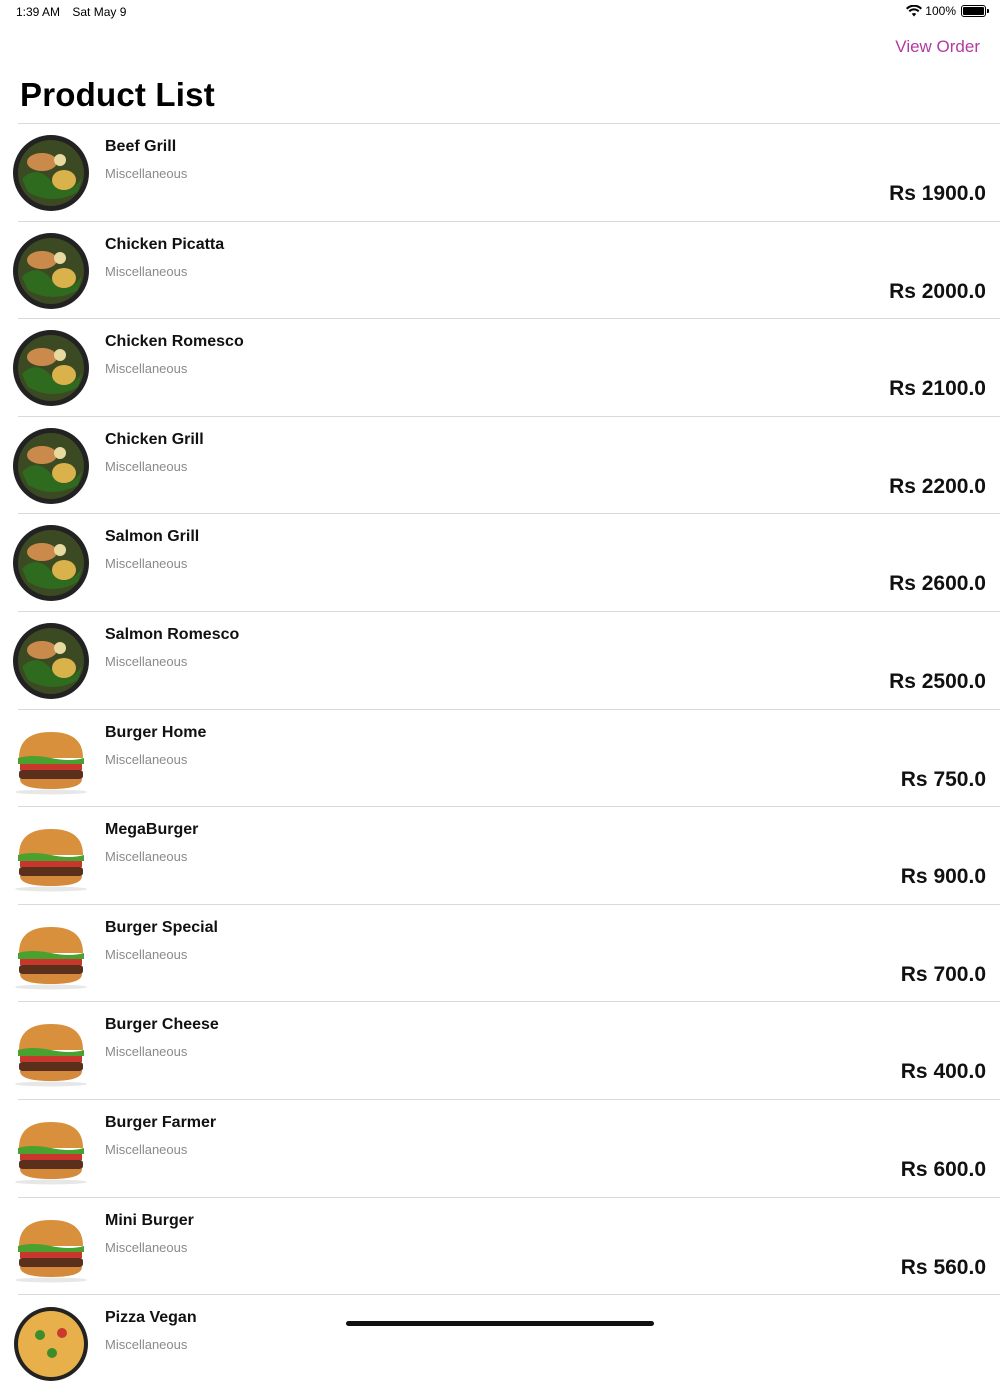 This screenshot has height=1392, width=1000. I want to click on product-row: Salmon Grill Miscellaneous Rs 2600.0, so click(506, 562).